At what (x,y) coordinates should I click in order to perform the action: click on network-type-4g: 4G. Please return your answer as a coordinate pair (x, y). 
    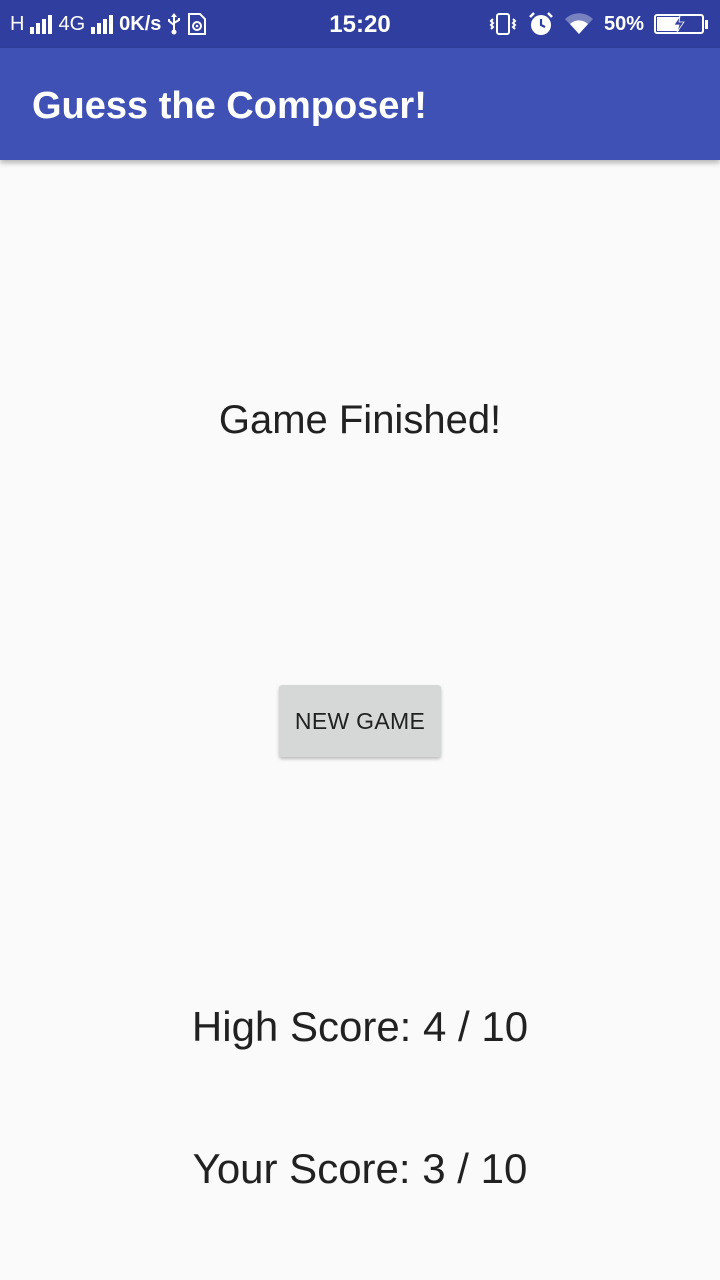
    Looking at the image, I should click on (72, 23).